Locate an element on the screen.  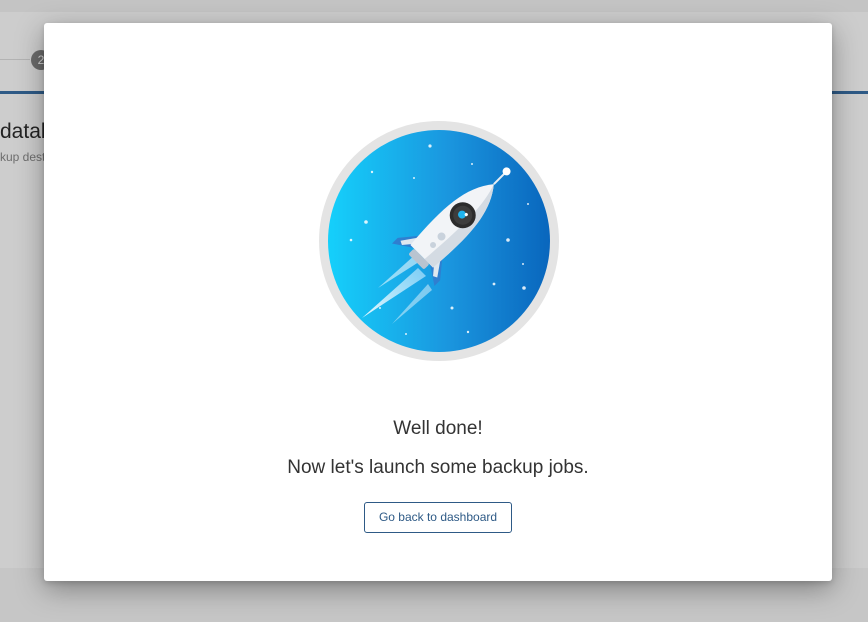
background-subheading: kup dest is located at coordinates (23, 157).